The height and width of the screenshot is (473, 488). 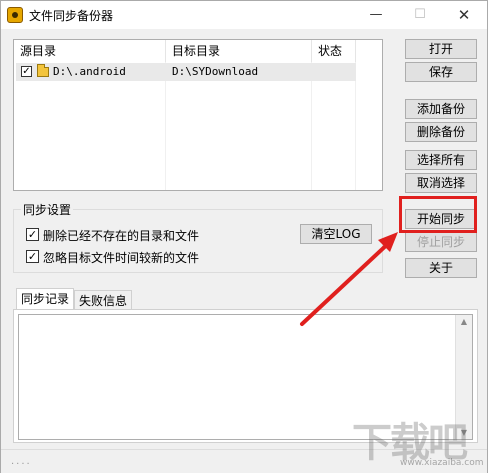 I want to click on row-checkbox: ✓, so click(x=26, y=71).